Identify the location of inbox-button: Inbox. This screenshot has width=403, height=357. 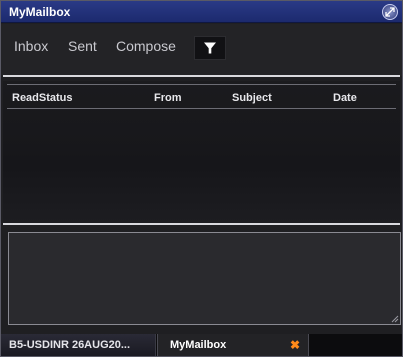
(31, 46).